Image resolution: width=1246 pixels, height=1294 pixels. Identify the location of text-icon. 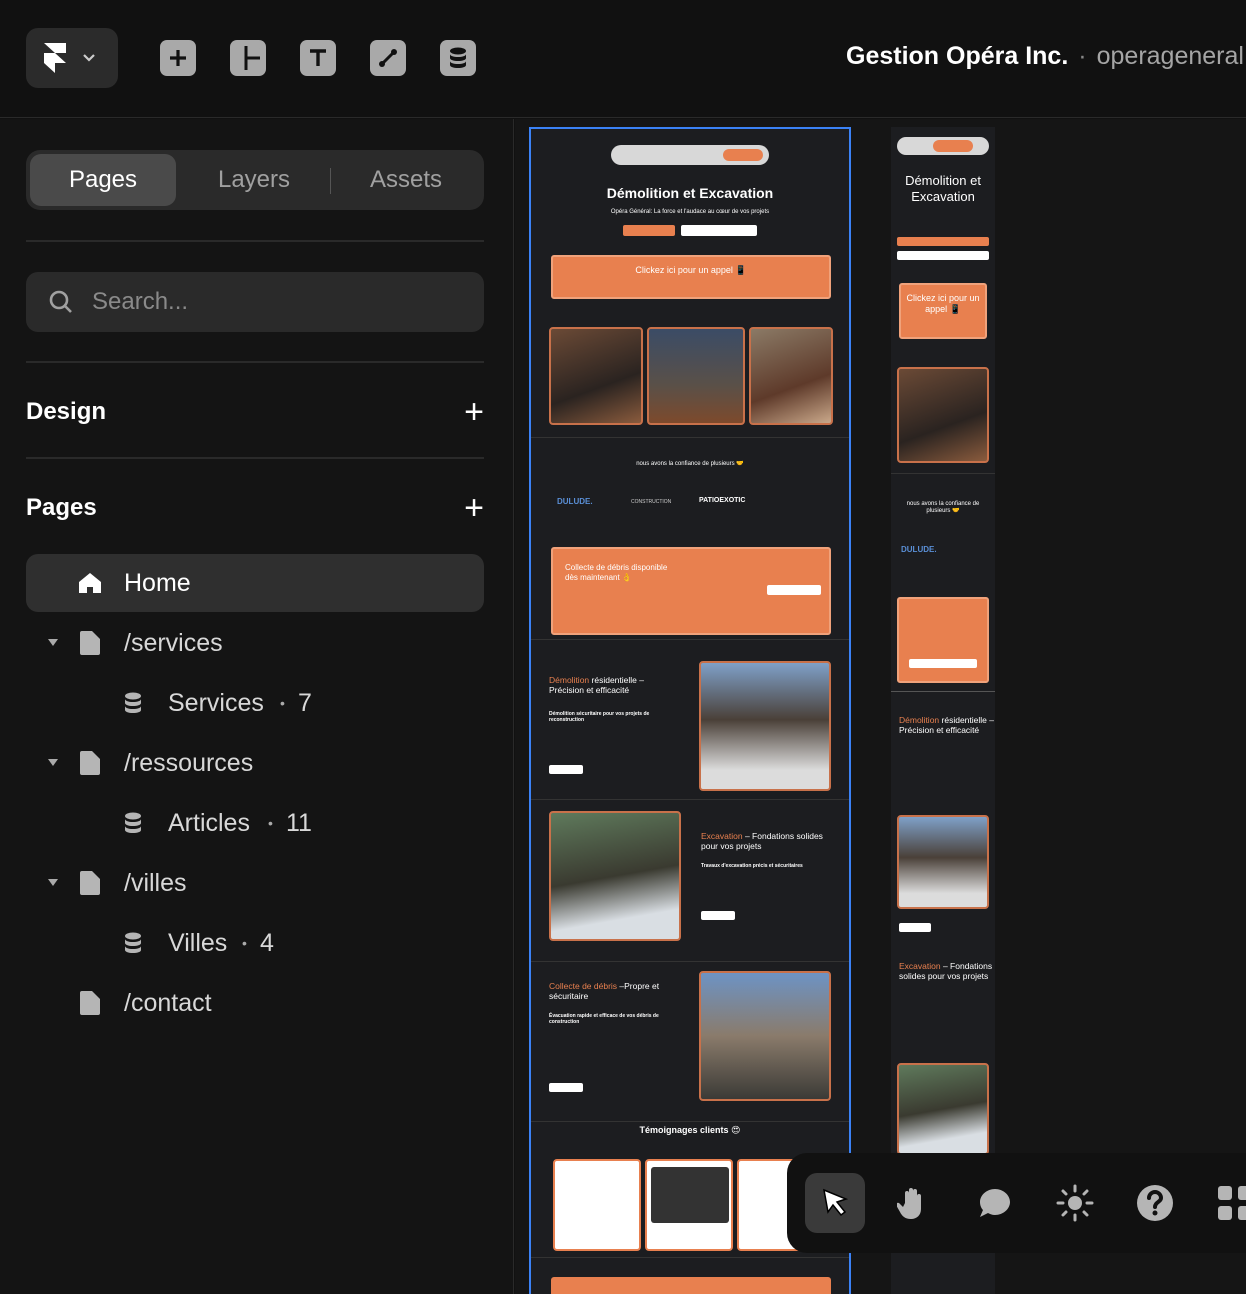
(318, 58).